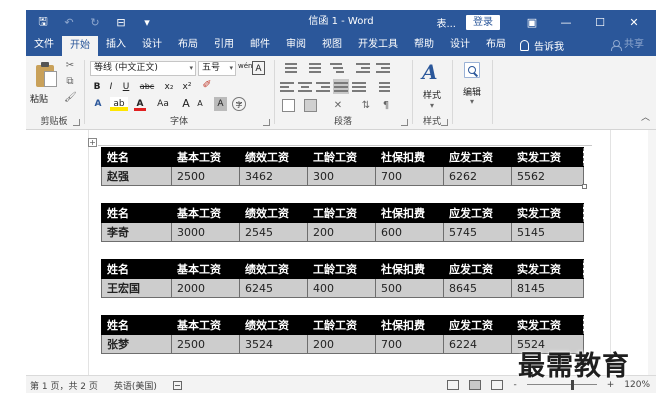 The image size is (671, 403). What do you see at coordinates (547, 176) in the screenshot?
I see `table-cell: 5562` at bounding box center [547, 176].